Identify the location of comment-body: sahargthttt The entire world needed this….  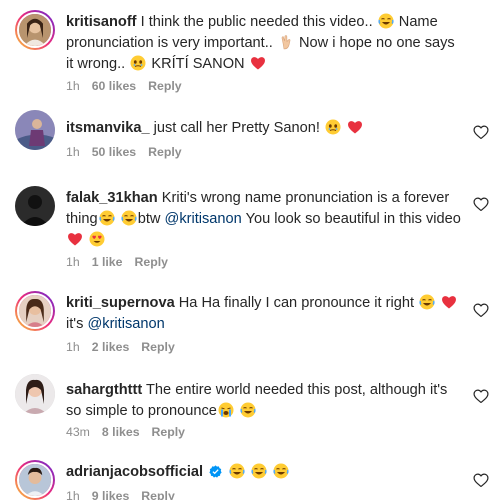
(266, 401).